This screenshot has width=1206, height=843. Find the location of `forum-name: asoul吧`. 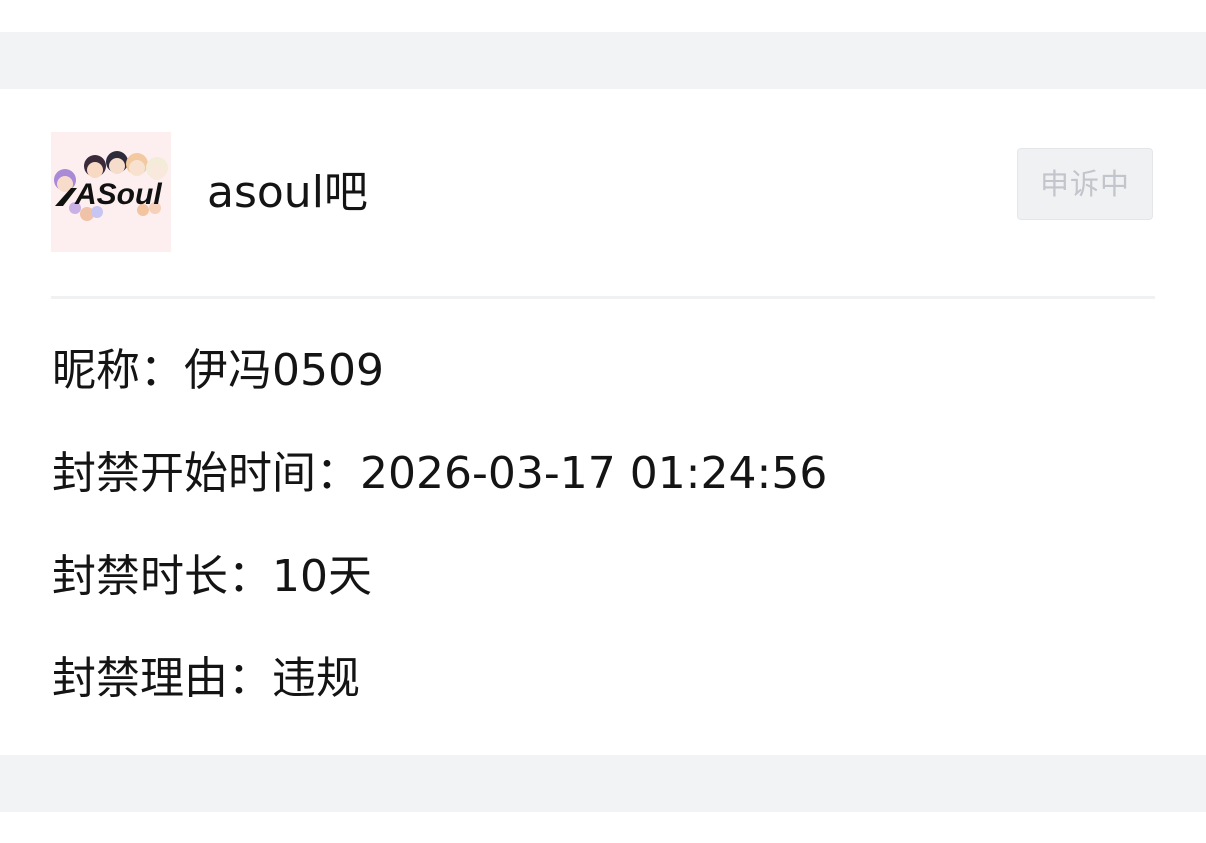

forum-name: asoul吧 is located at coordinates (287, 193).